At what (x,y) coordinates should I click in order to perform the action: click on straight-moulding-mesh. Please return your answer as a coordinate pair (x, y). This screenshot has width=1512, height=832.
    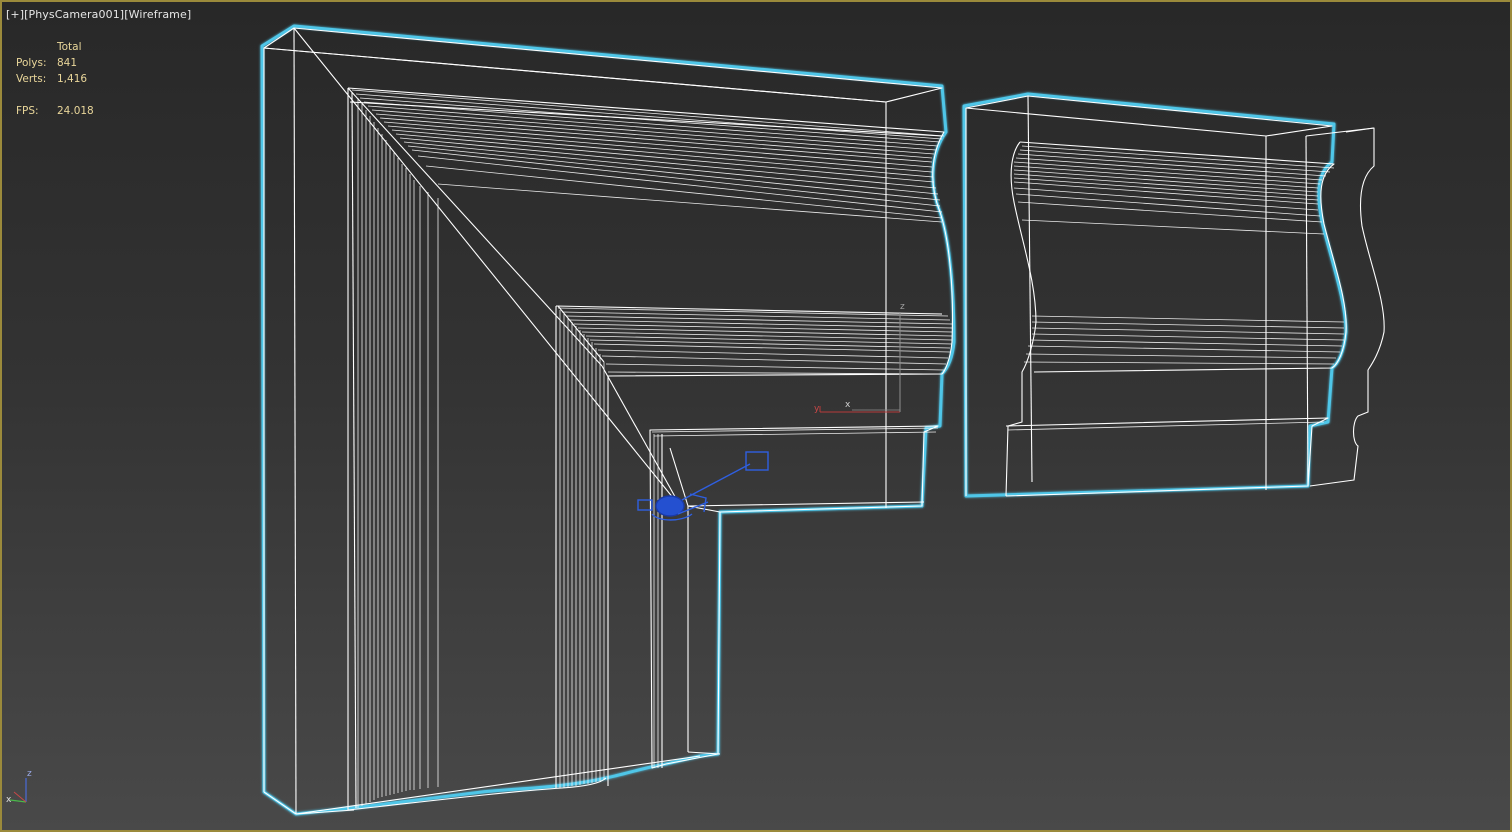
    Looking at the image, I should click on (1173, 295).